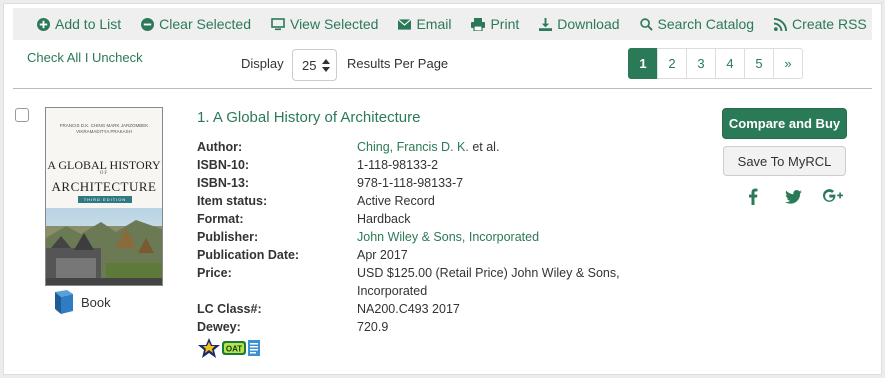 Image resolution: width=885 pixels, height=378 pixels. What do you see at coordinates (730, 63) in the screenshot?
I see `page-4-button: 4` at bounding box center [730, 63].